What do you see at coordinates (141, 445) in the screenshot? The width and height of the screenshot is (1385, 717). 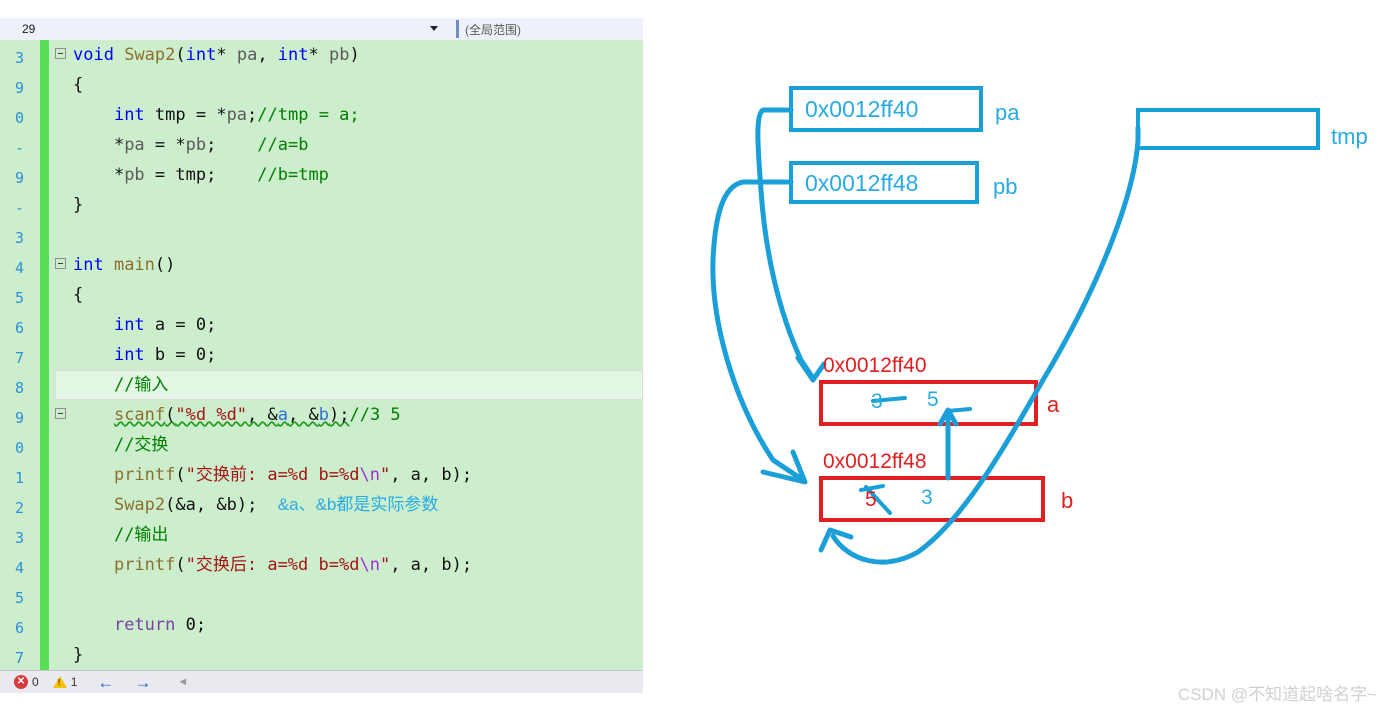 I see `code-token: //交换` at bounding box center [141, 445].